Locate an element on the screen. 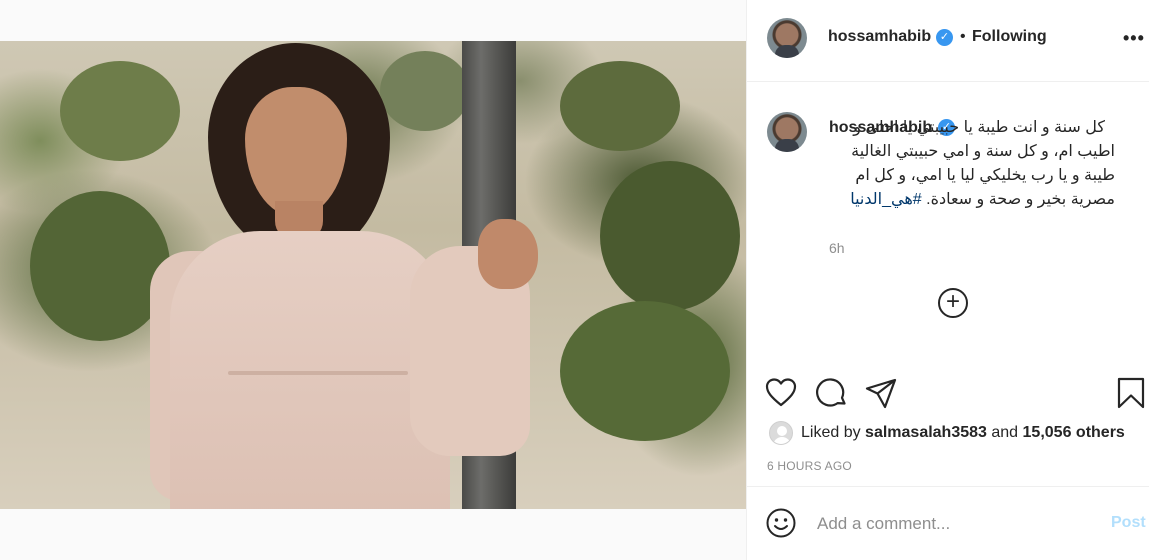  author-avatar is located at coordinates (787, 38).